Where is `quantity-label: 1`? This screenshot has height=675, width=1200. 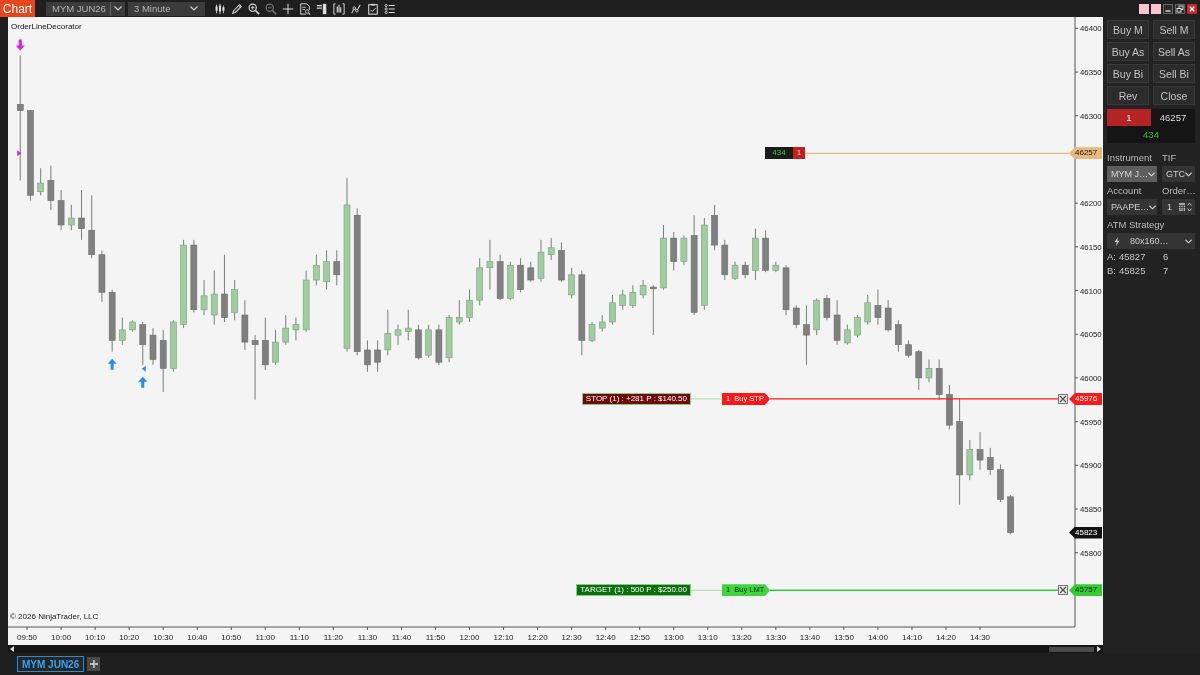 quantity-label: 1 is located at coordinates (799, 153).